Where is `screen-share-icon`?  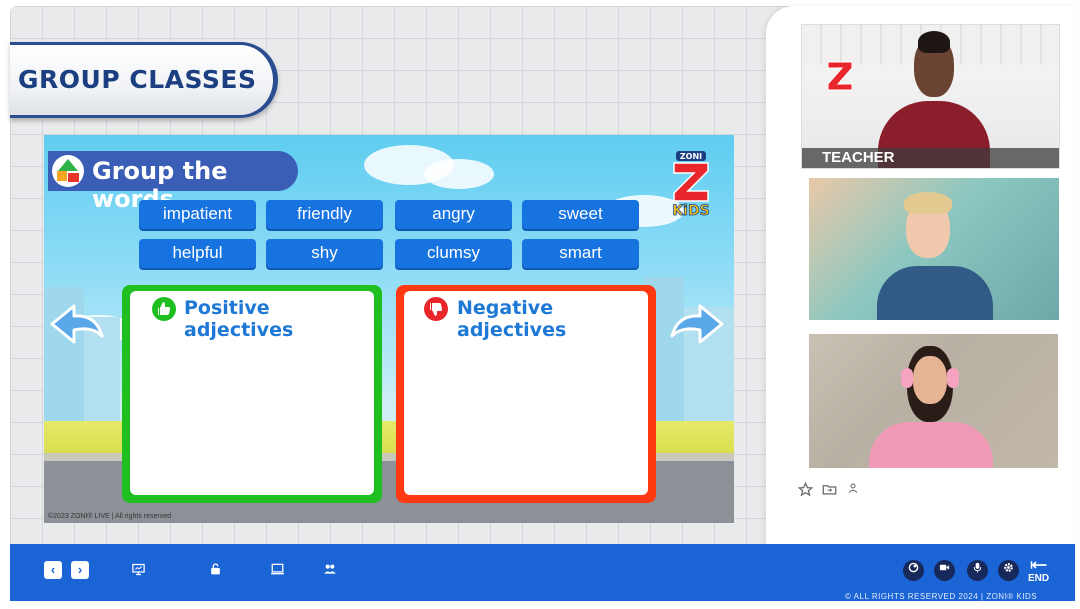 screen-share-icon is located at coordinates (277, 570).